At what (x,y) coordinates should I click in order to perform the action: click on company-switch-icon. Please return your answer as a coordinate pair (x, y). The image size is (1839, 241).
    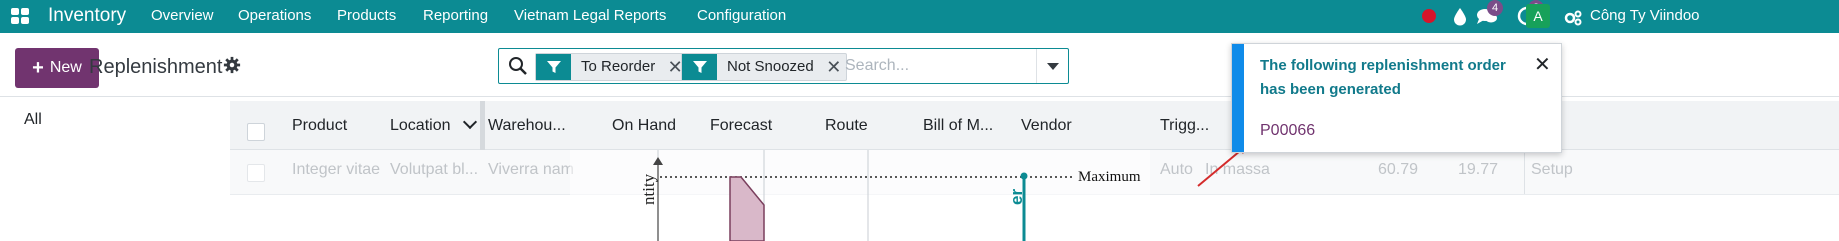
    Looking at the image, I should click on (1573, 18).